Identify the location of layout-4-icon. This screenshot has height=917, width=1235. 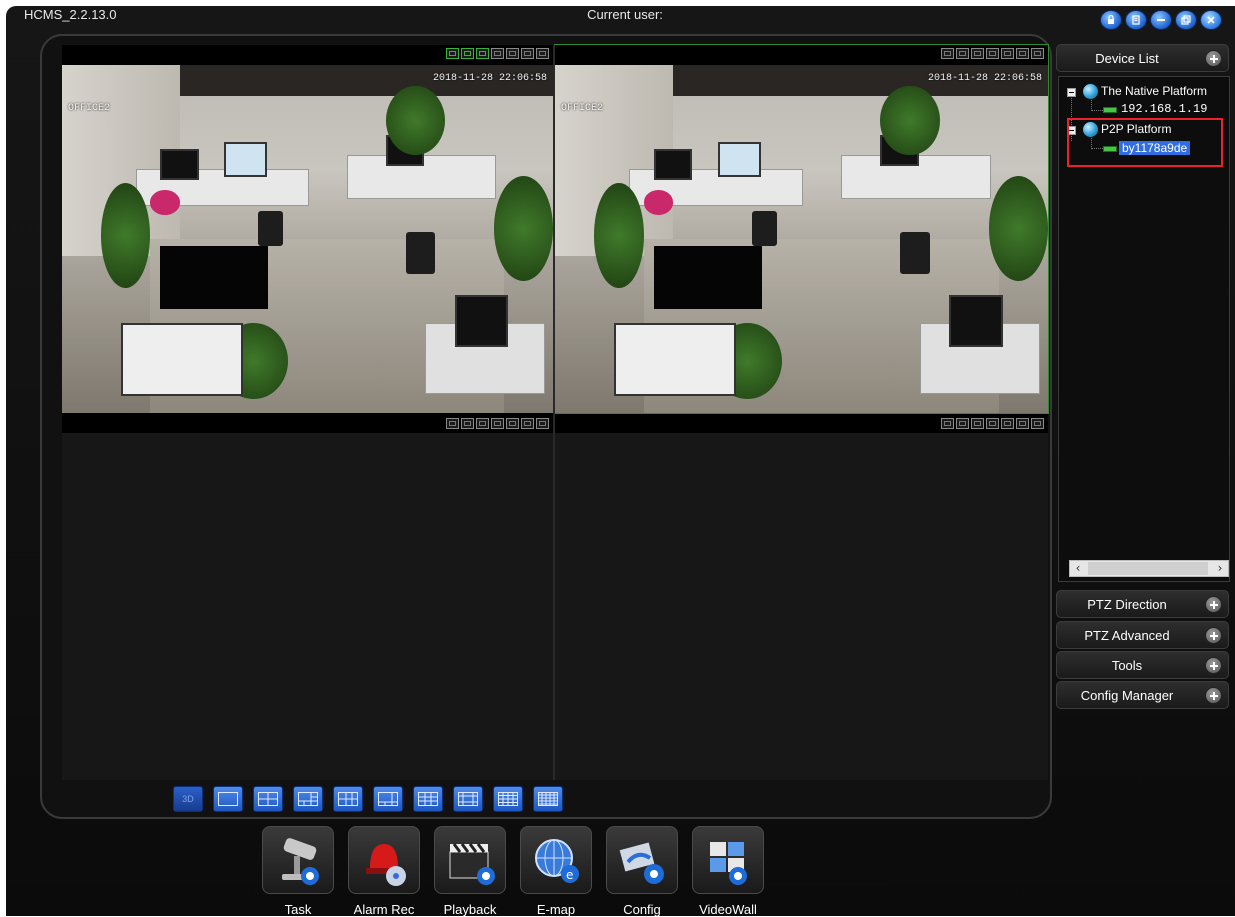
(268, 799).